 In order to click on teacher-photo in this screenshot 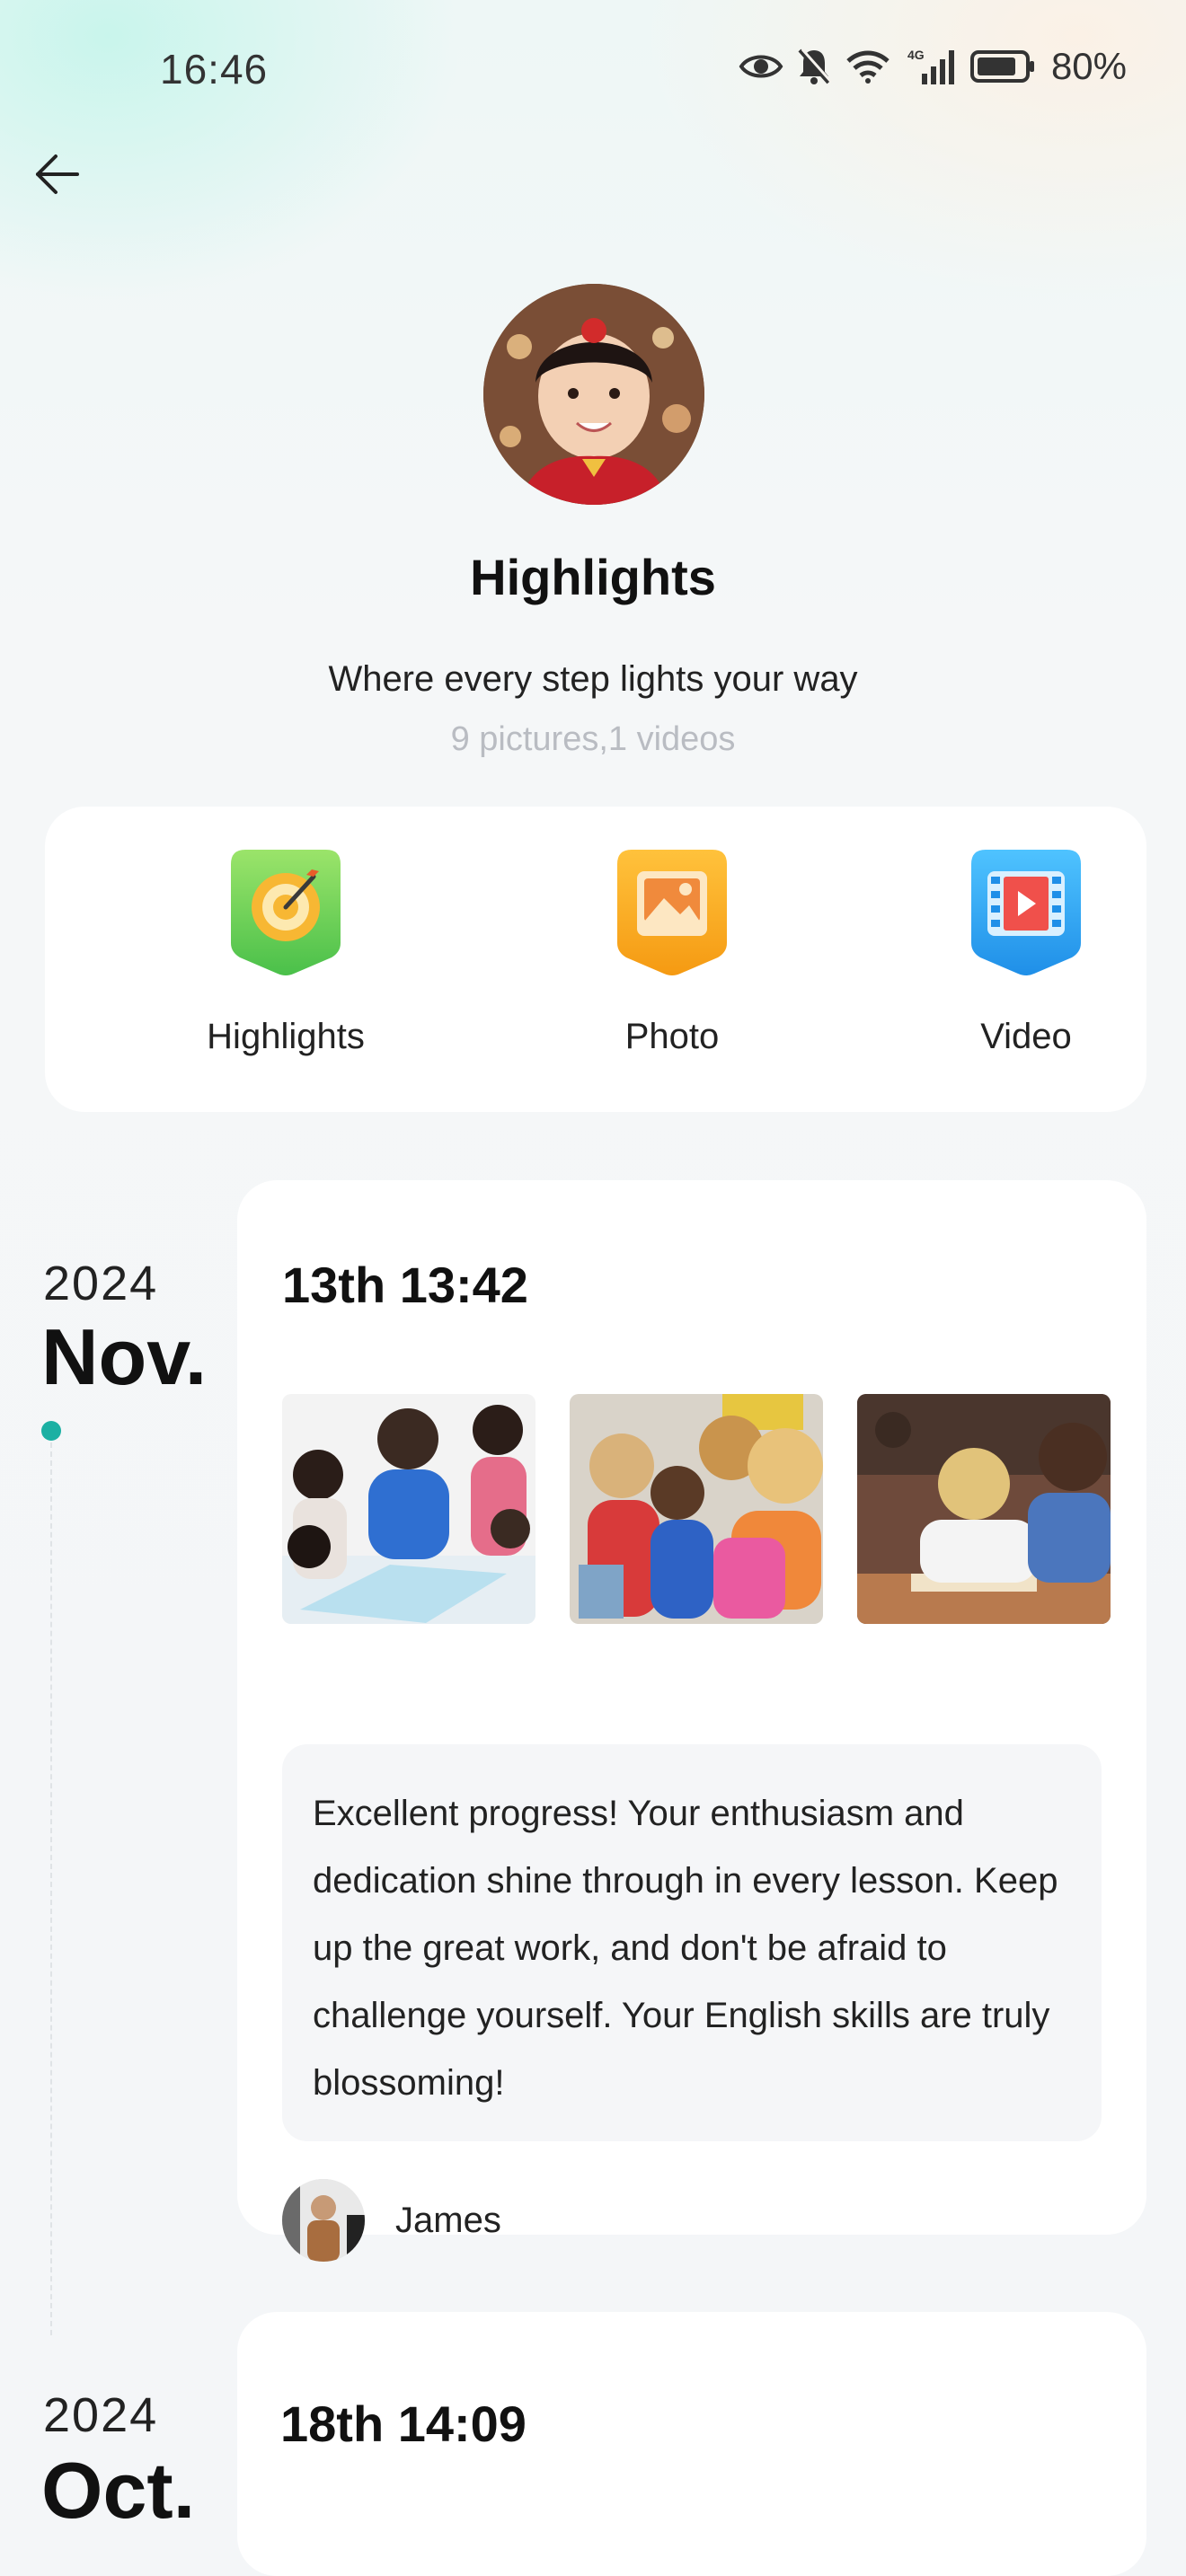, I will do `click(323, 2220)`.